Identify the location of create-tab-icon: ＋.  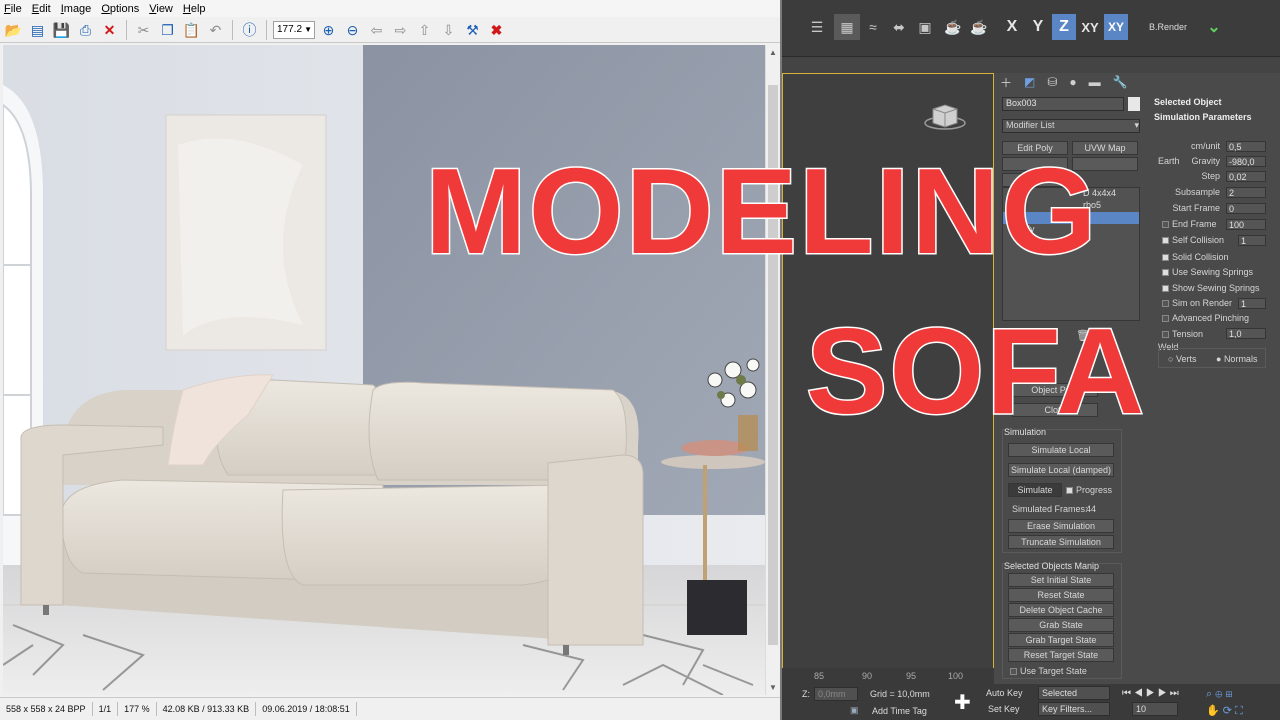
(1006, 82).